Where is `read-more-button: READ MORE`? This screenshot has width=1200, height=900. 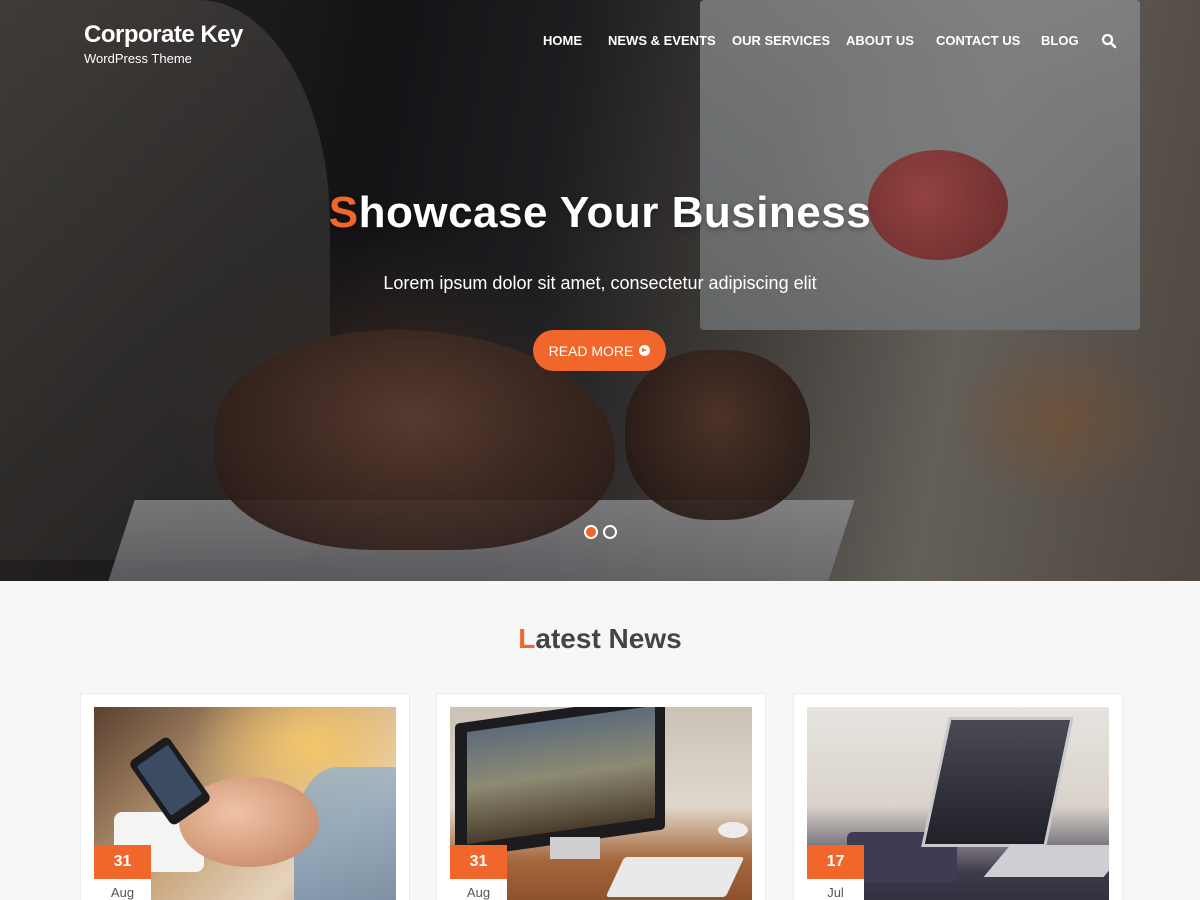
read-more-button: READ MORE is located at coordinates (599, 350).